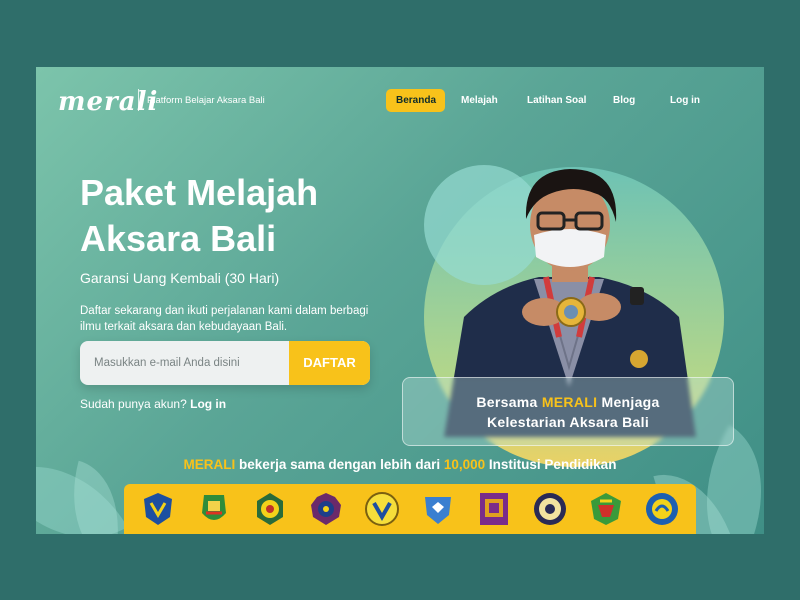 The height and width of the screenshot is (600, 800). What do you see at coordinates (685, 100) in the screenshot?
I see `nav-login: Log in` at bounding box center [685, 100].